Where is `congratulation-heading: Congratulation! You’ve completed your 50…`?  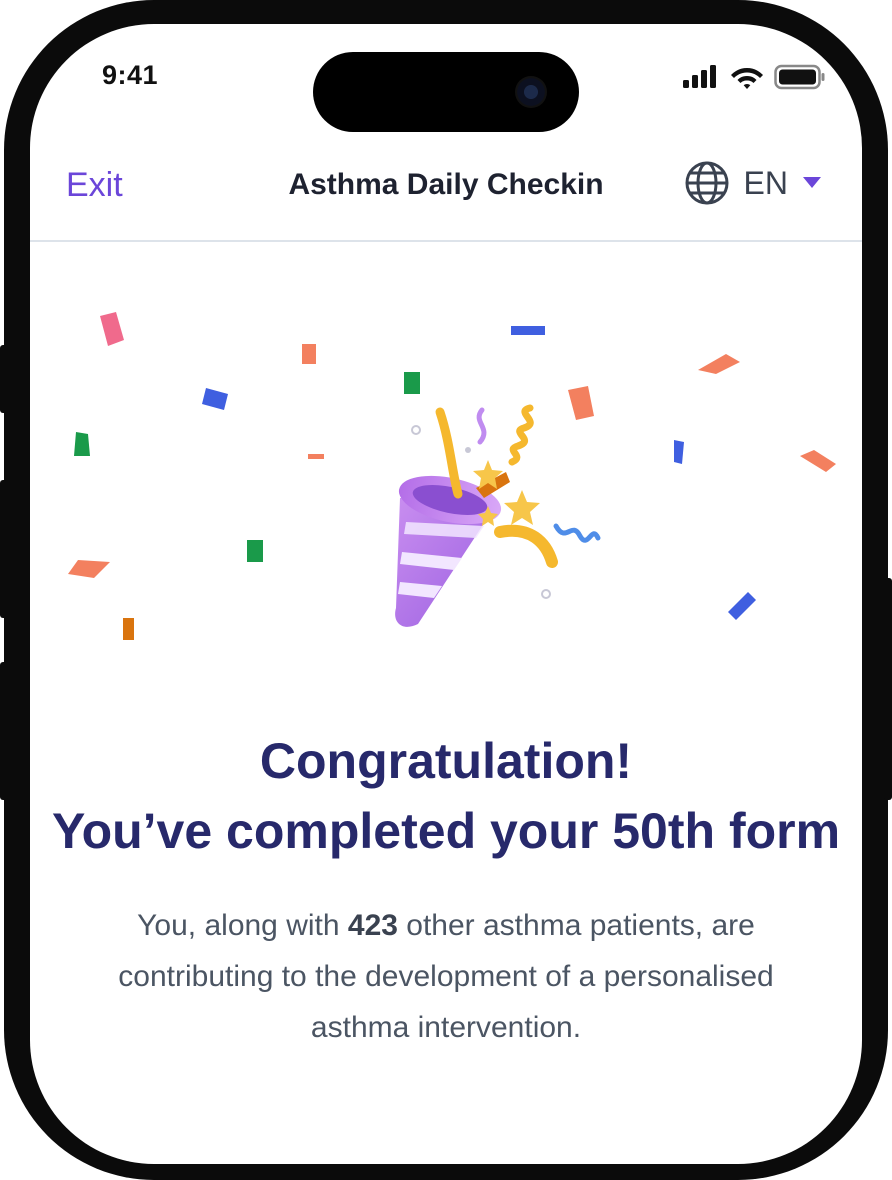 congratulation-heading: Congratulation! You’ve completed your 50… is located at coordinates (446, 796).